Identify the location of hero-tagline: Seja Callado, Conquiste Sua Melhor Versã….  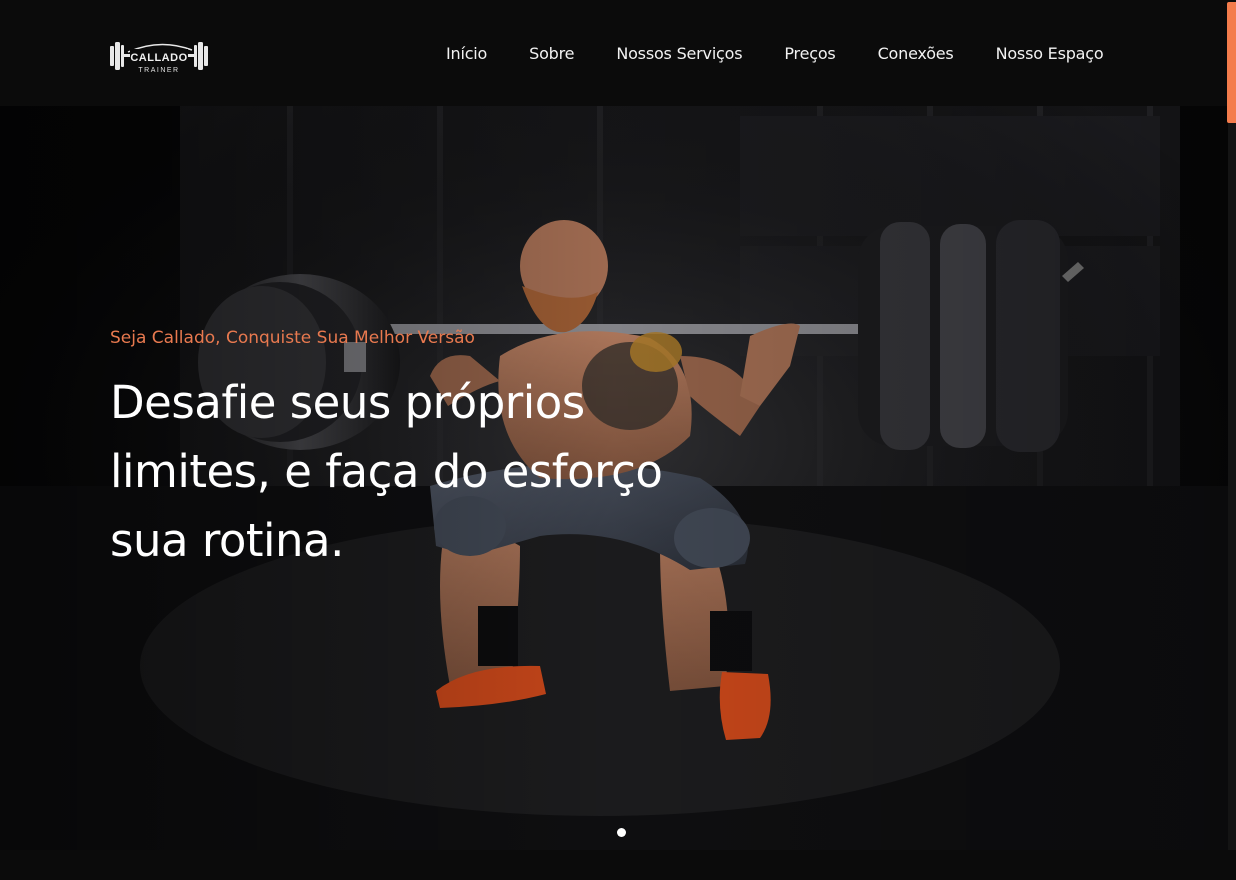
(292, 338).